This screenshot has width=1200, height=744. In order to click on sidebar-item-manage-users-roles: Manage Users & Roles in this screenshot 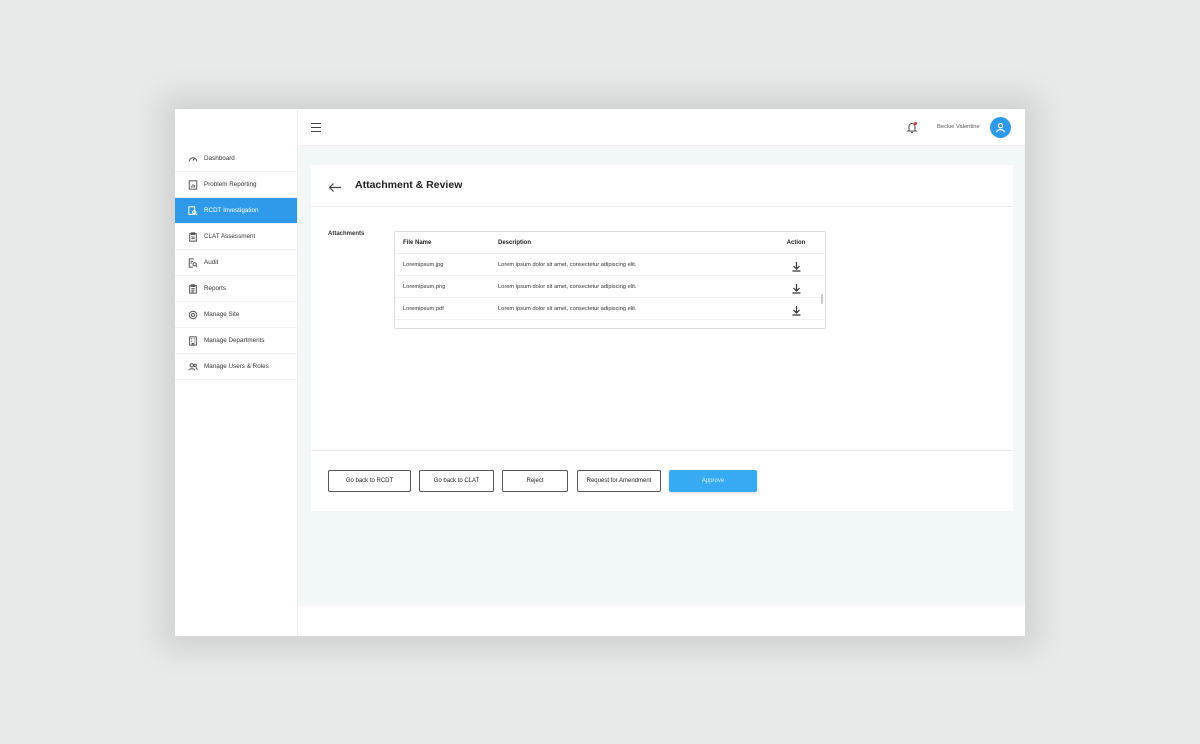, I will do `click(236, 367)`.